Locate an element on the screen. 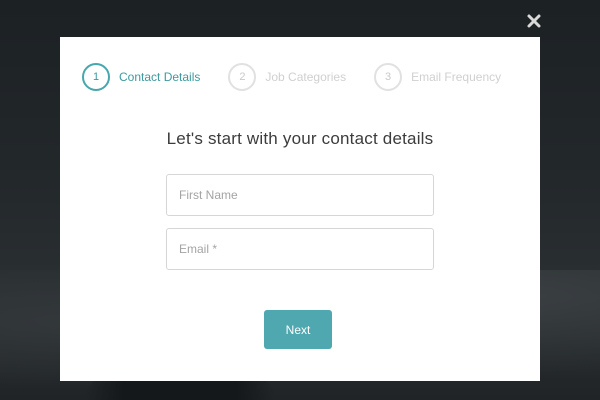 The width and height of the screenshot is (600, 400). email-input is located at coordinates (300, 249).